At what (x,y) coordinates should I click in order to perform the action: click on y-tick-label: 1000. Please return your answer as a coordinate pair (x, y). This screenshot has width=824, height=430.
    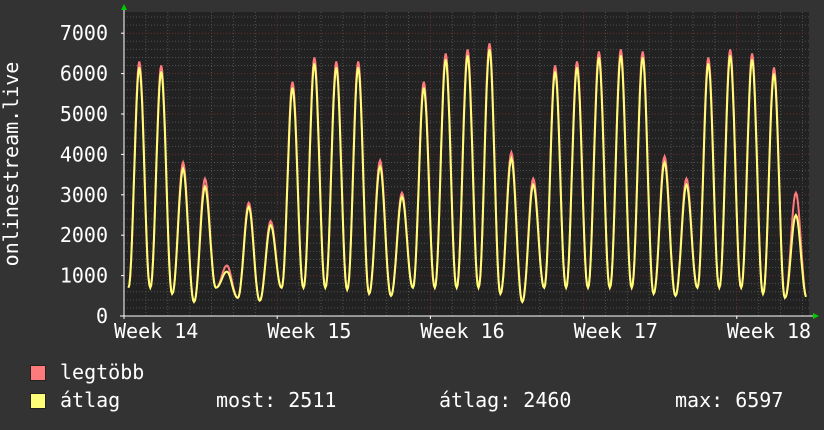
    Looking at the image, I should click on (84, 276).